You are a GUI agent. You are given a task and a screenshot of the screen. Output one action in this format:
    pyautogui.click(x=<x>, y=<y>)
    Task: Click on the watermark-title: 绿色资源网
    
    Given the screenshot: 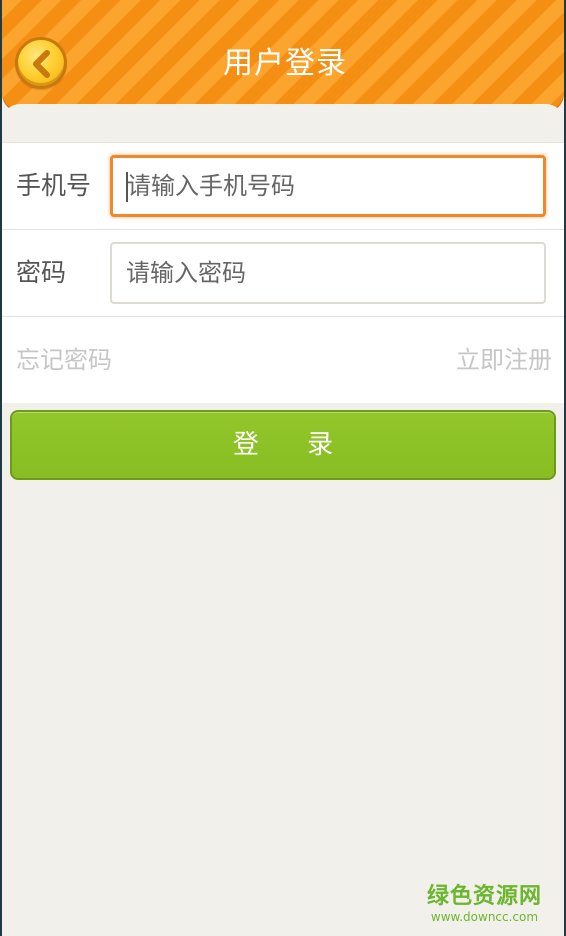 What is the action you would take?
    pyautogui.click(x=484, y=896)
    